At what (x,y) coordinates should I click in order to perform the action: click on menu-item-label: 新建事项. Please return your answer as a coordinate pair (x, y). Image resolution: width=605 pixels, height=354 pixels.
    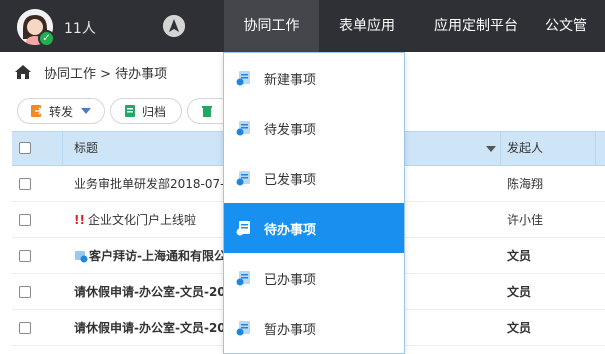
    Looking at the image, I should click on (290, 80).